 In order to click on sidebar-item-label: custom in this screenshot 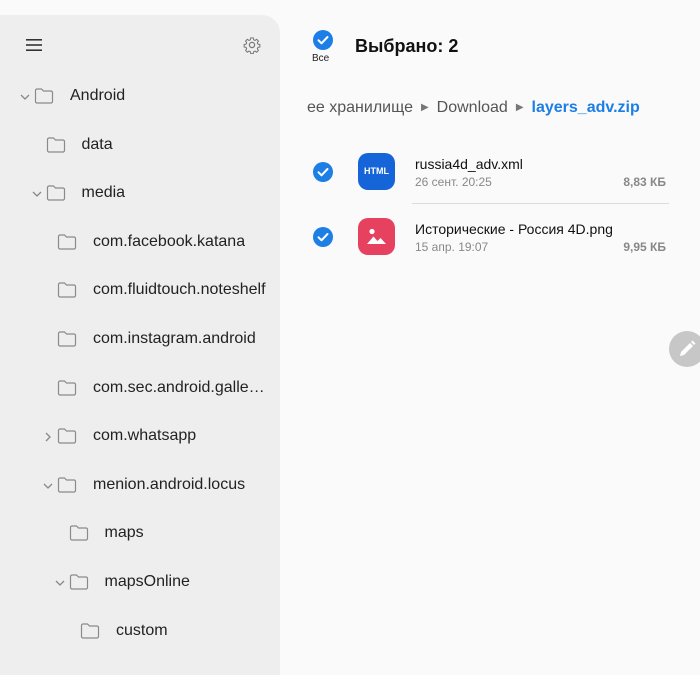, I will do `click(142, 630)`.